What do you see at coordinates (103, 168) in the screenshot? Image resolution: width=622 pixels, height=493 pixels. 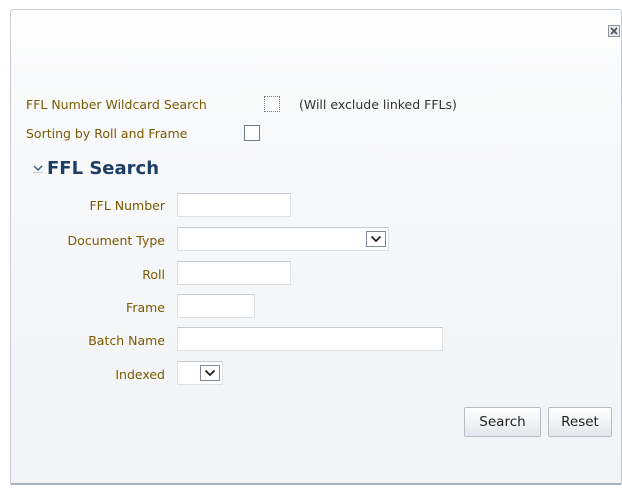 I see `section-title: FFL Search` at bounding box center [103, 168].